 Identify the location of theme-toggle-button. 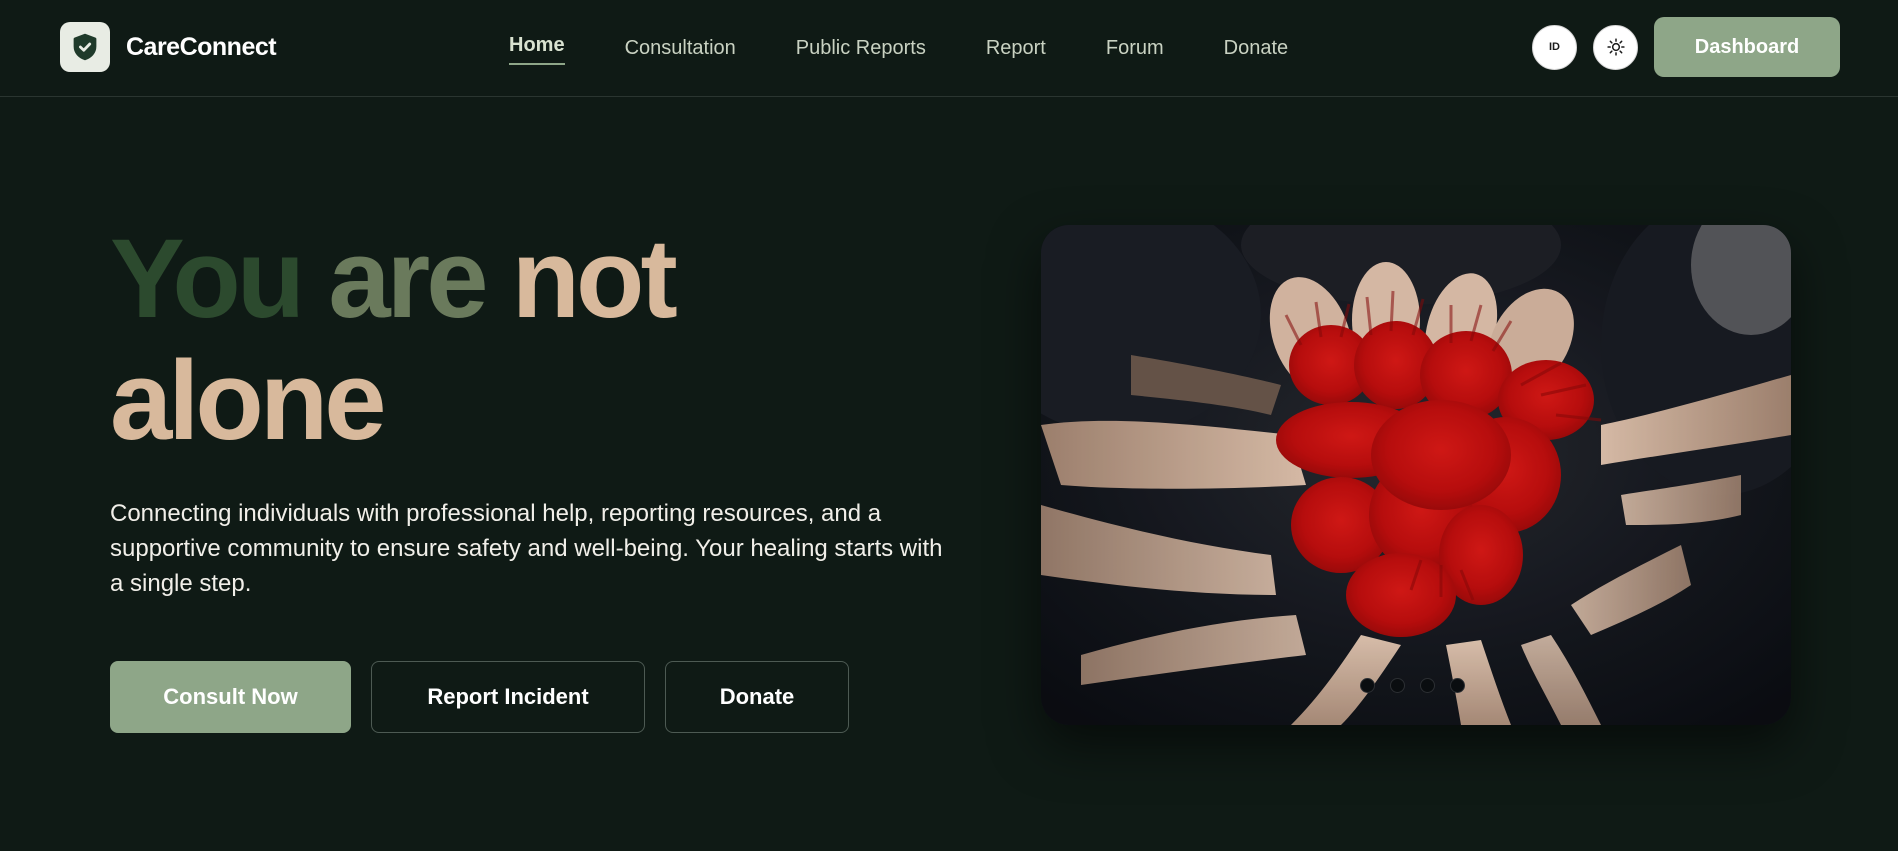
(1615, 47).